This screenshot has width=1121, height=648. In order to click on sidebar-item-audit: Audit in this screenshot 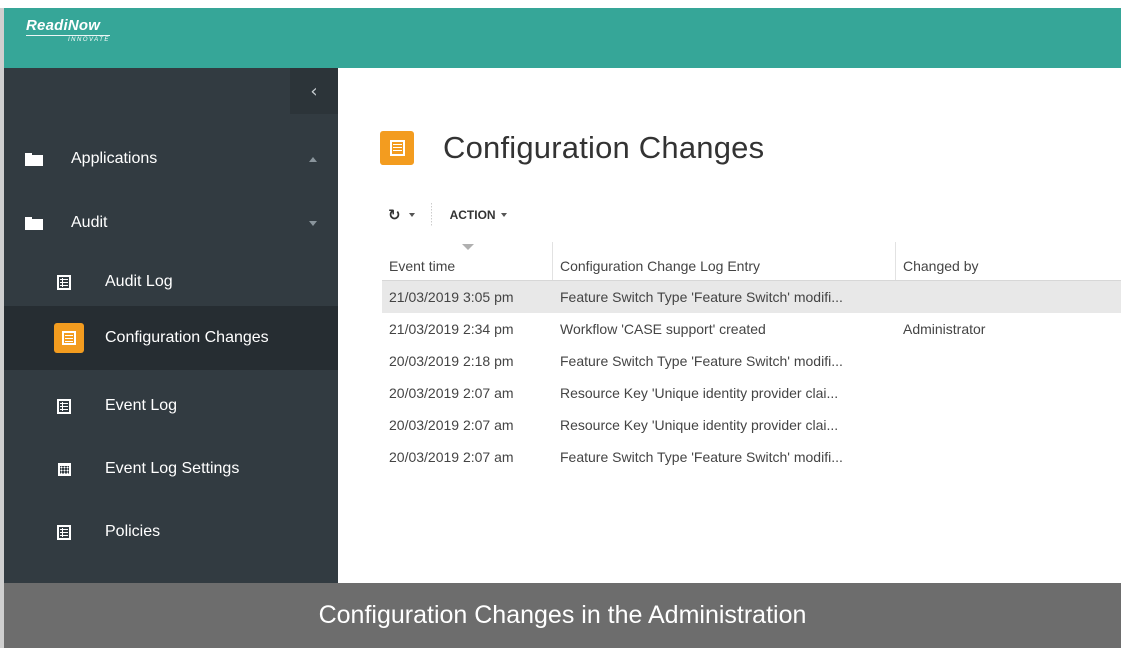, I will do `click(171, 223)`.